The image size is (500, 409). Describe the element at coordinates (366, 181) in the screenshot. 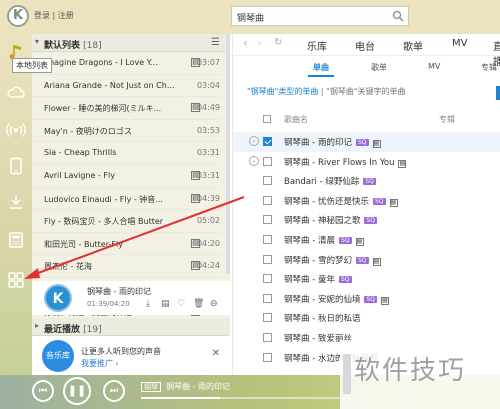

I see `result-row: Bandari - 绿野仙踪 SQ` at that location.